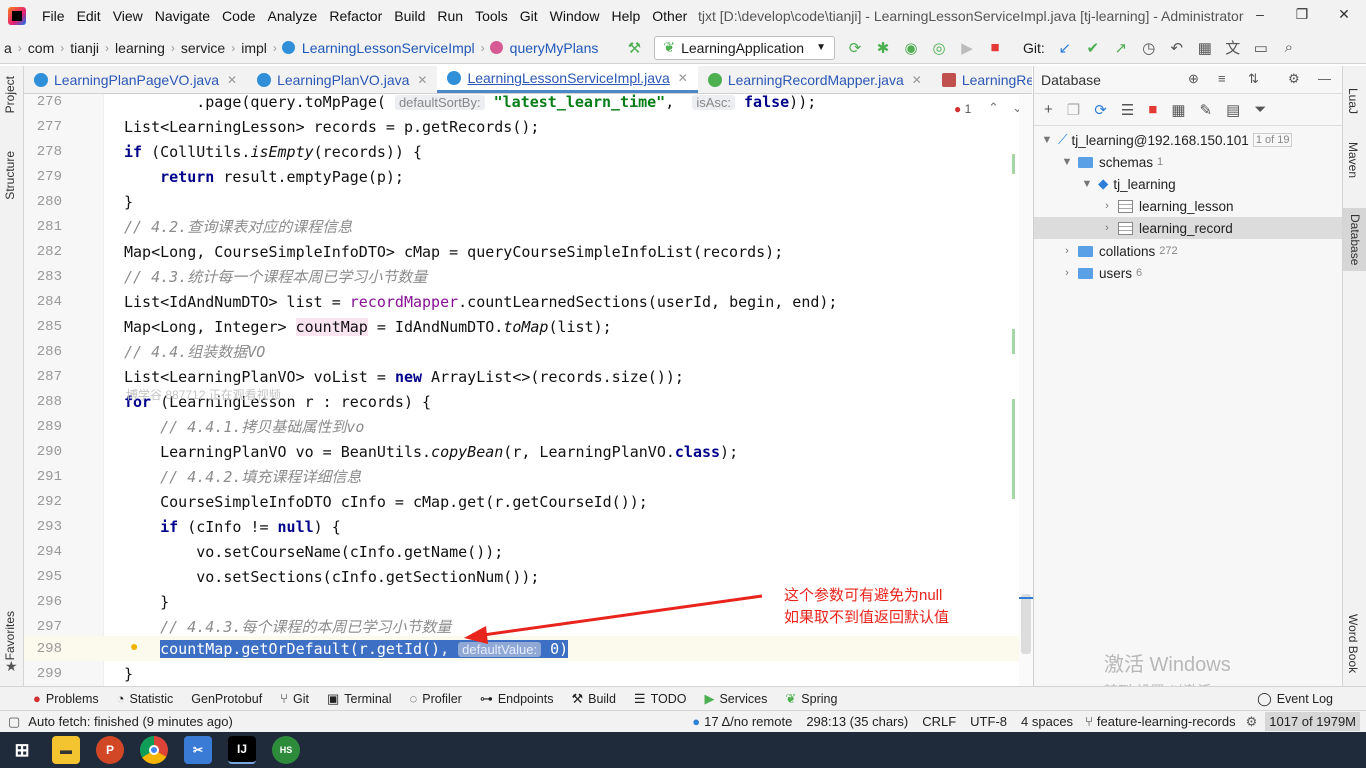 The width and height of the screenshot is (1366, 768). Describe the element at coordinates (1295, 699) in the screenshot. I see `event-log-button: ◯ Event Log` at that location.